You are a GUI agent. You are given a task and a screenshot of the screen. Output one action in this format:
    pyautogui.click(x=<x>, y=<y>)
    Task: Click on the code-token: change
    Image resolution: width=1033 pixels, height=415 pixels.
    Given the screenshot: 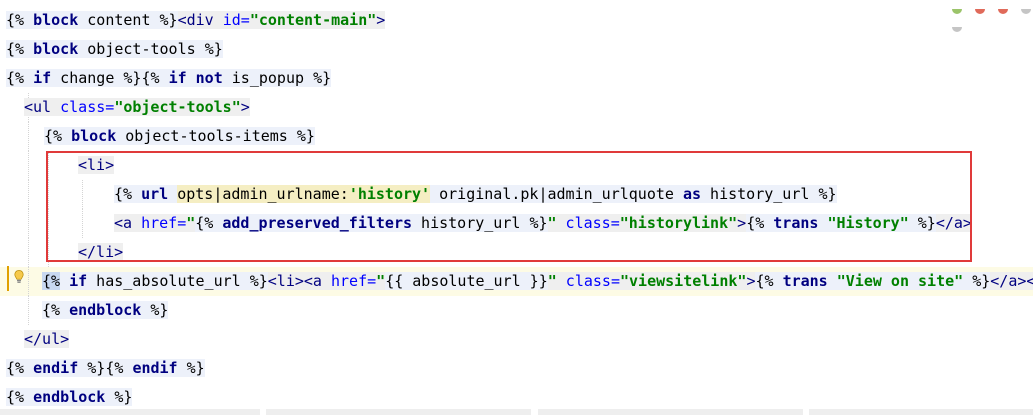 What is the action you would take?
    pyautogui.click(x=87, y=78)
    